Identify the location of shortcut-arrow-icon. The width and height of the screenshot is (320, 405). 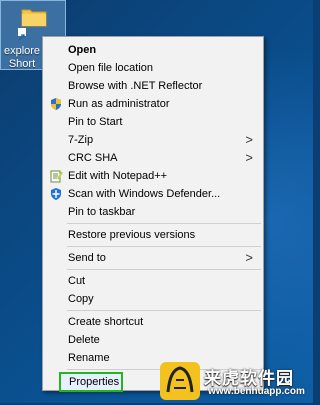
(22, 34).